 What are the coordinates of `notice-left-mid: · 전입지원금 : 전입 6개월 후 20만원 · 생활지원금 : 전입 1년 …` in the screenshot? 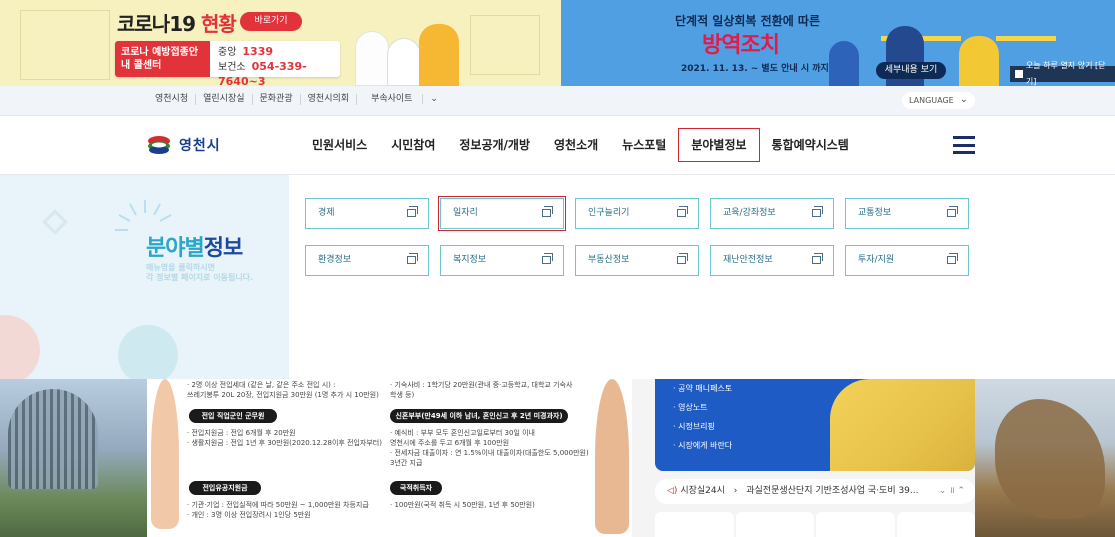 It's located at (284, 438).